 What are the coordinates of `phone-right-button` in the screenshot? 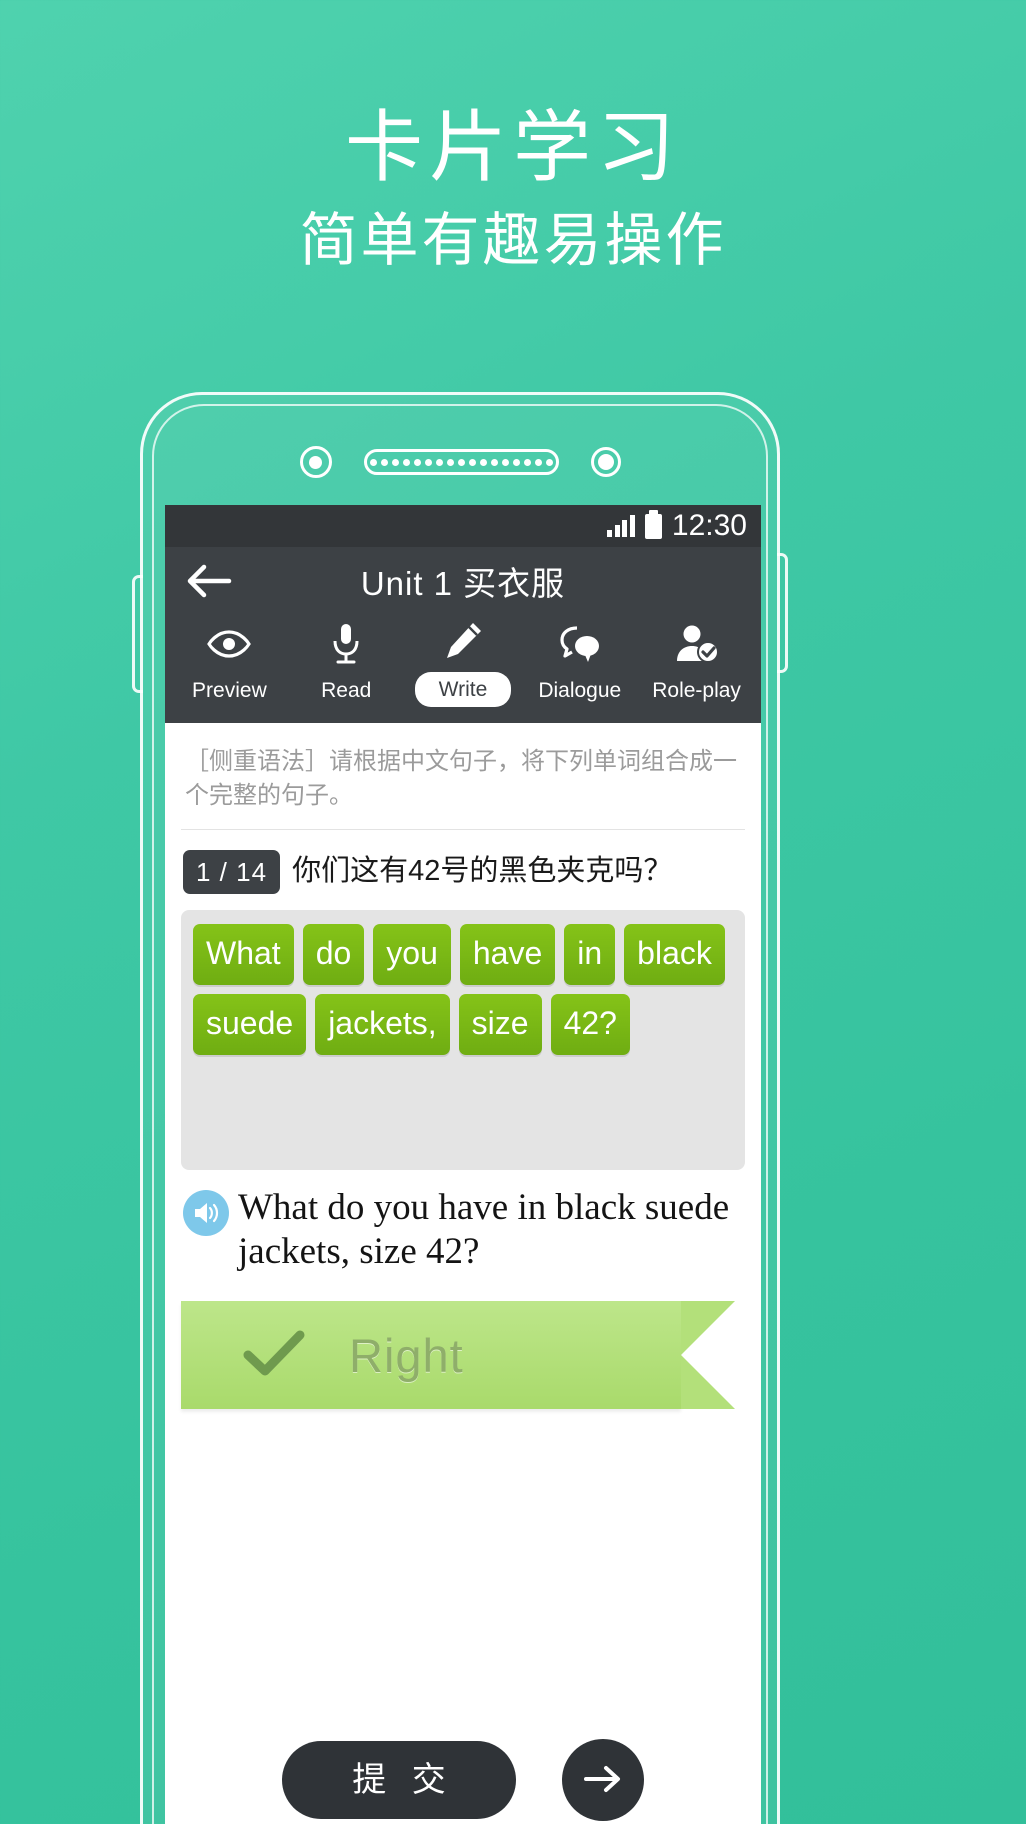 It's located at (782, 613).